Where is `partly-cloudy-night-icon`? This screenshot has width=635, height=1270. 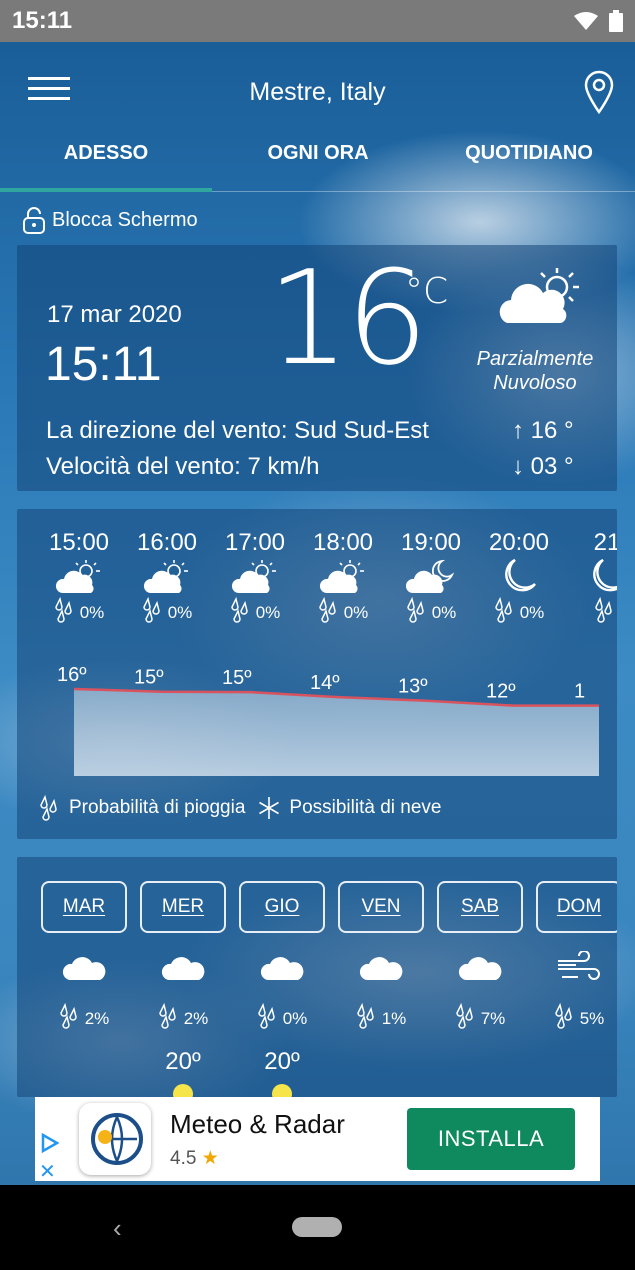
partly-cloudy-night-icon is located at coordinates (431, 577).